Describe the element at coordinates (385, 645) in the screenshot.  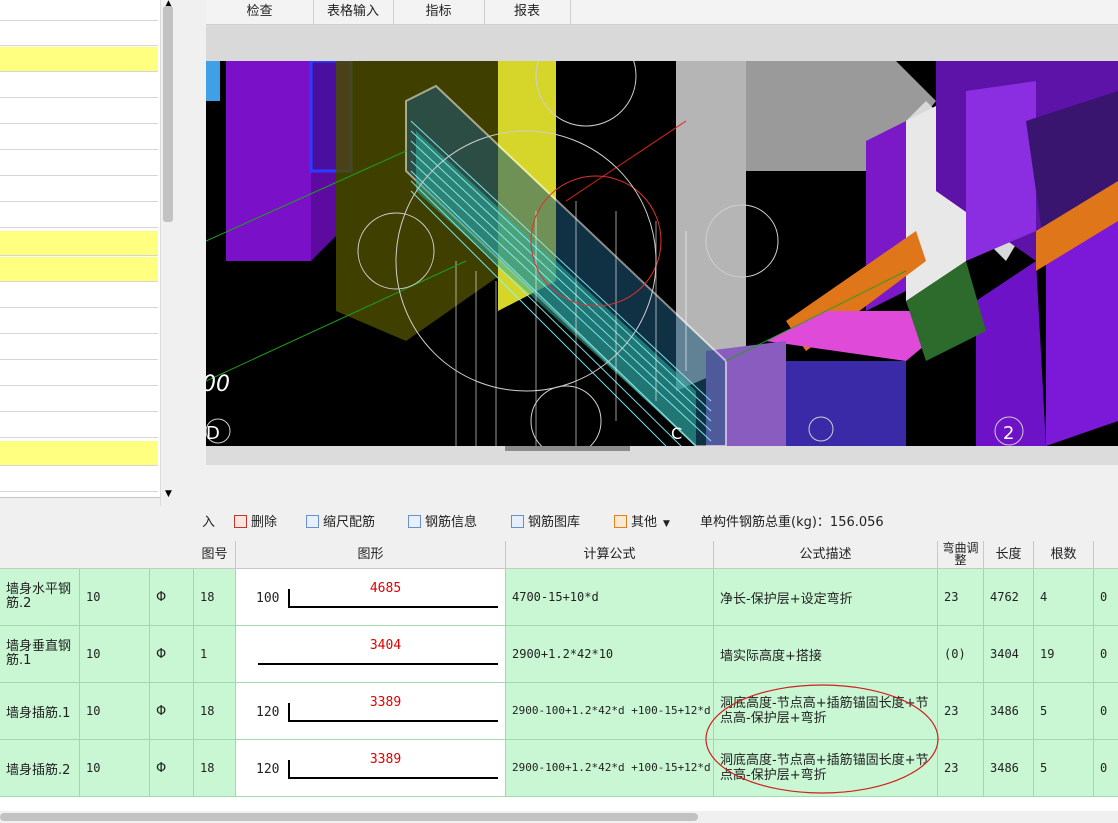
I see `shape-main-length: 3404` at that location.